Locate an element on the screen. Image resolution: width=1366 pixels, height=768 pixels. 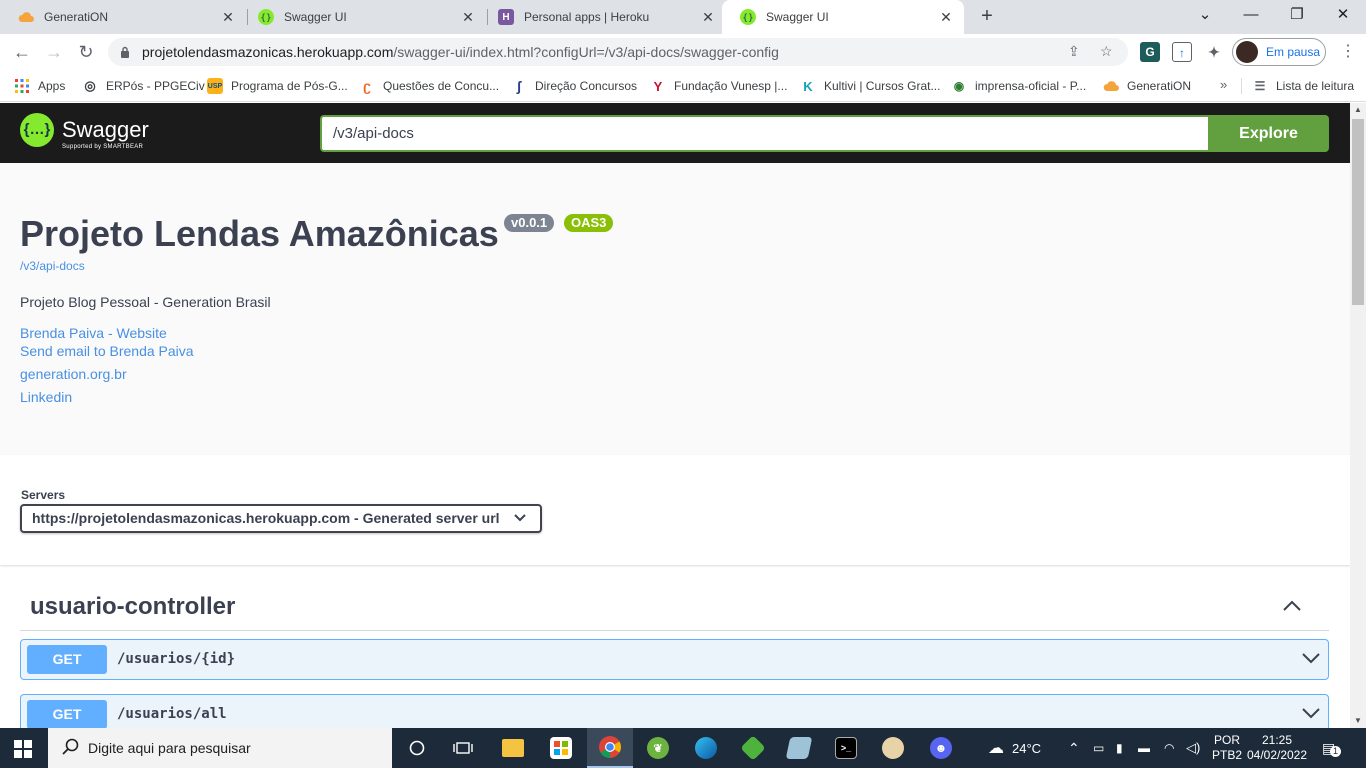
website-link: Brenda Paiva - Website is located at coordinates (93, 333).